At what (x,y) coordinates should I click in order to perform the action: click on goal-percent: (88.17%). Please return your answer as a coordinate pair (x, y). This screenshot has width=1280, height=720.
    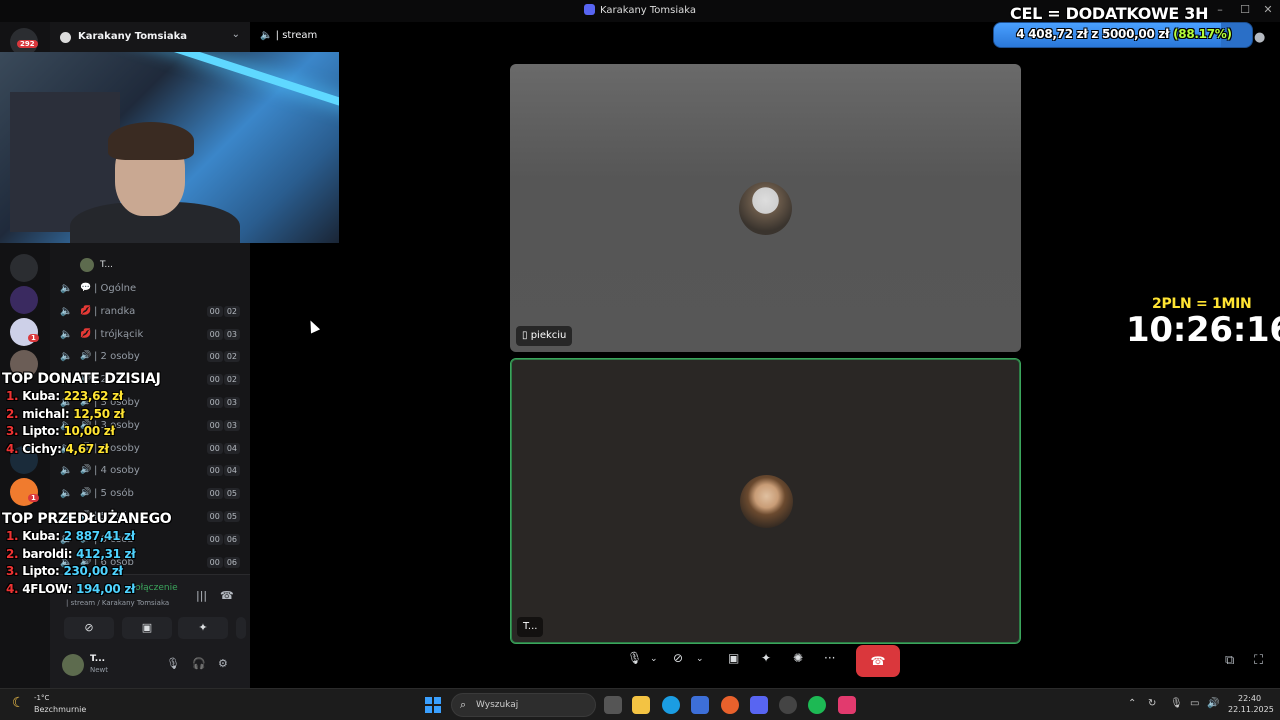
    Looking at the image, I should click on (1202, 34).